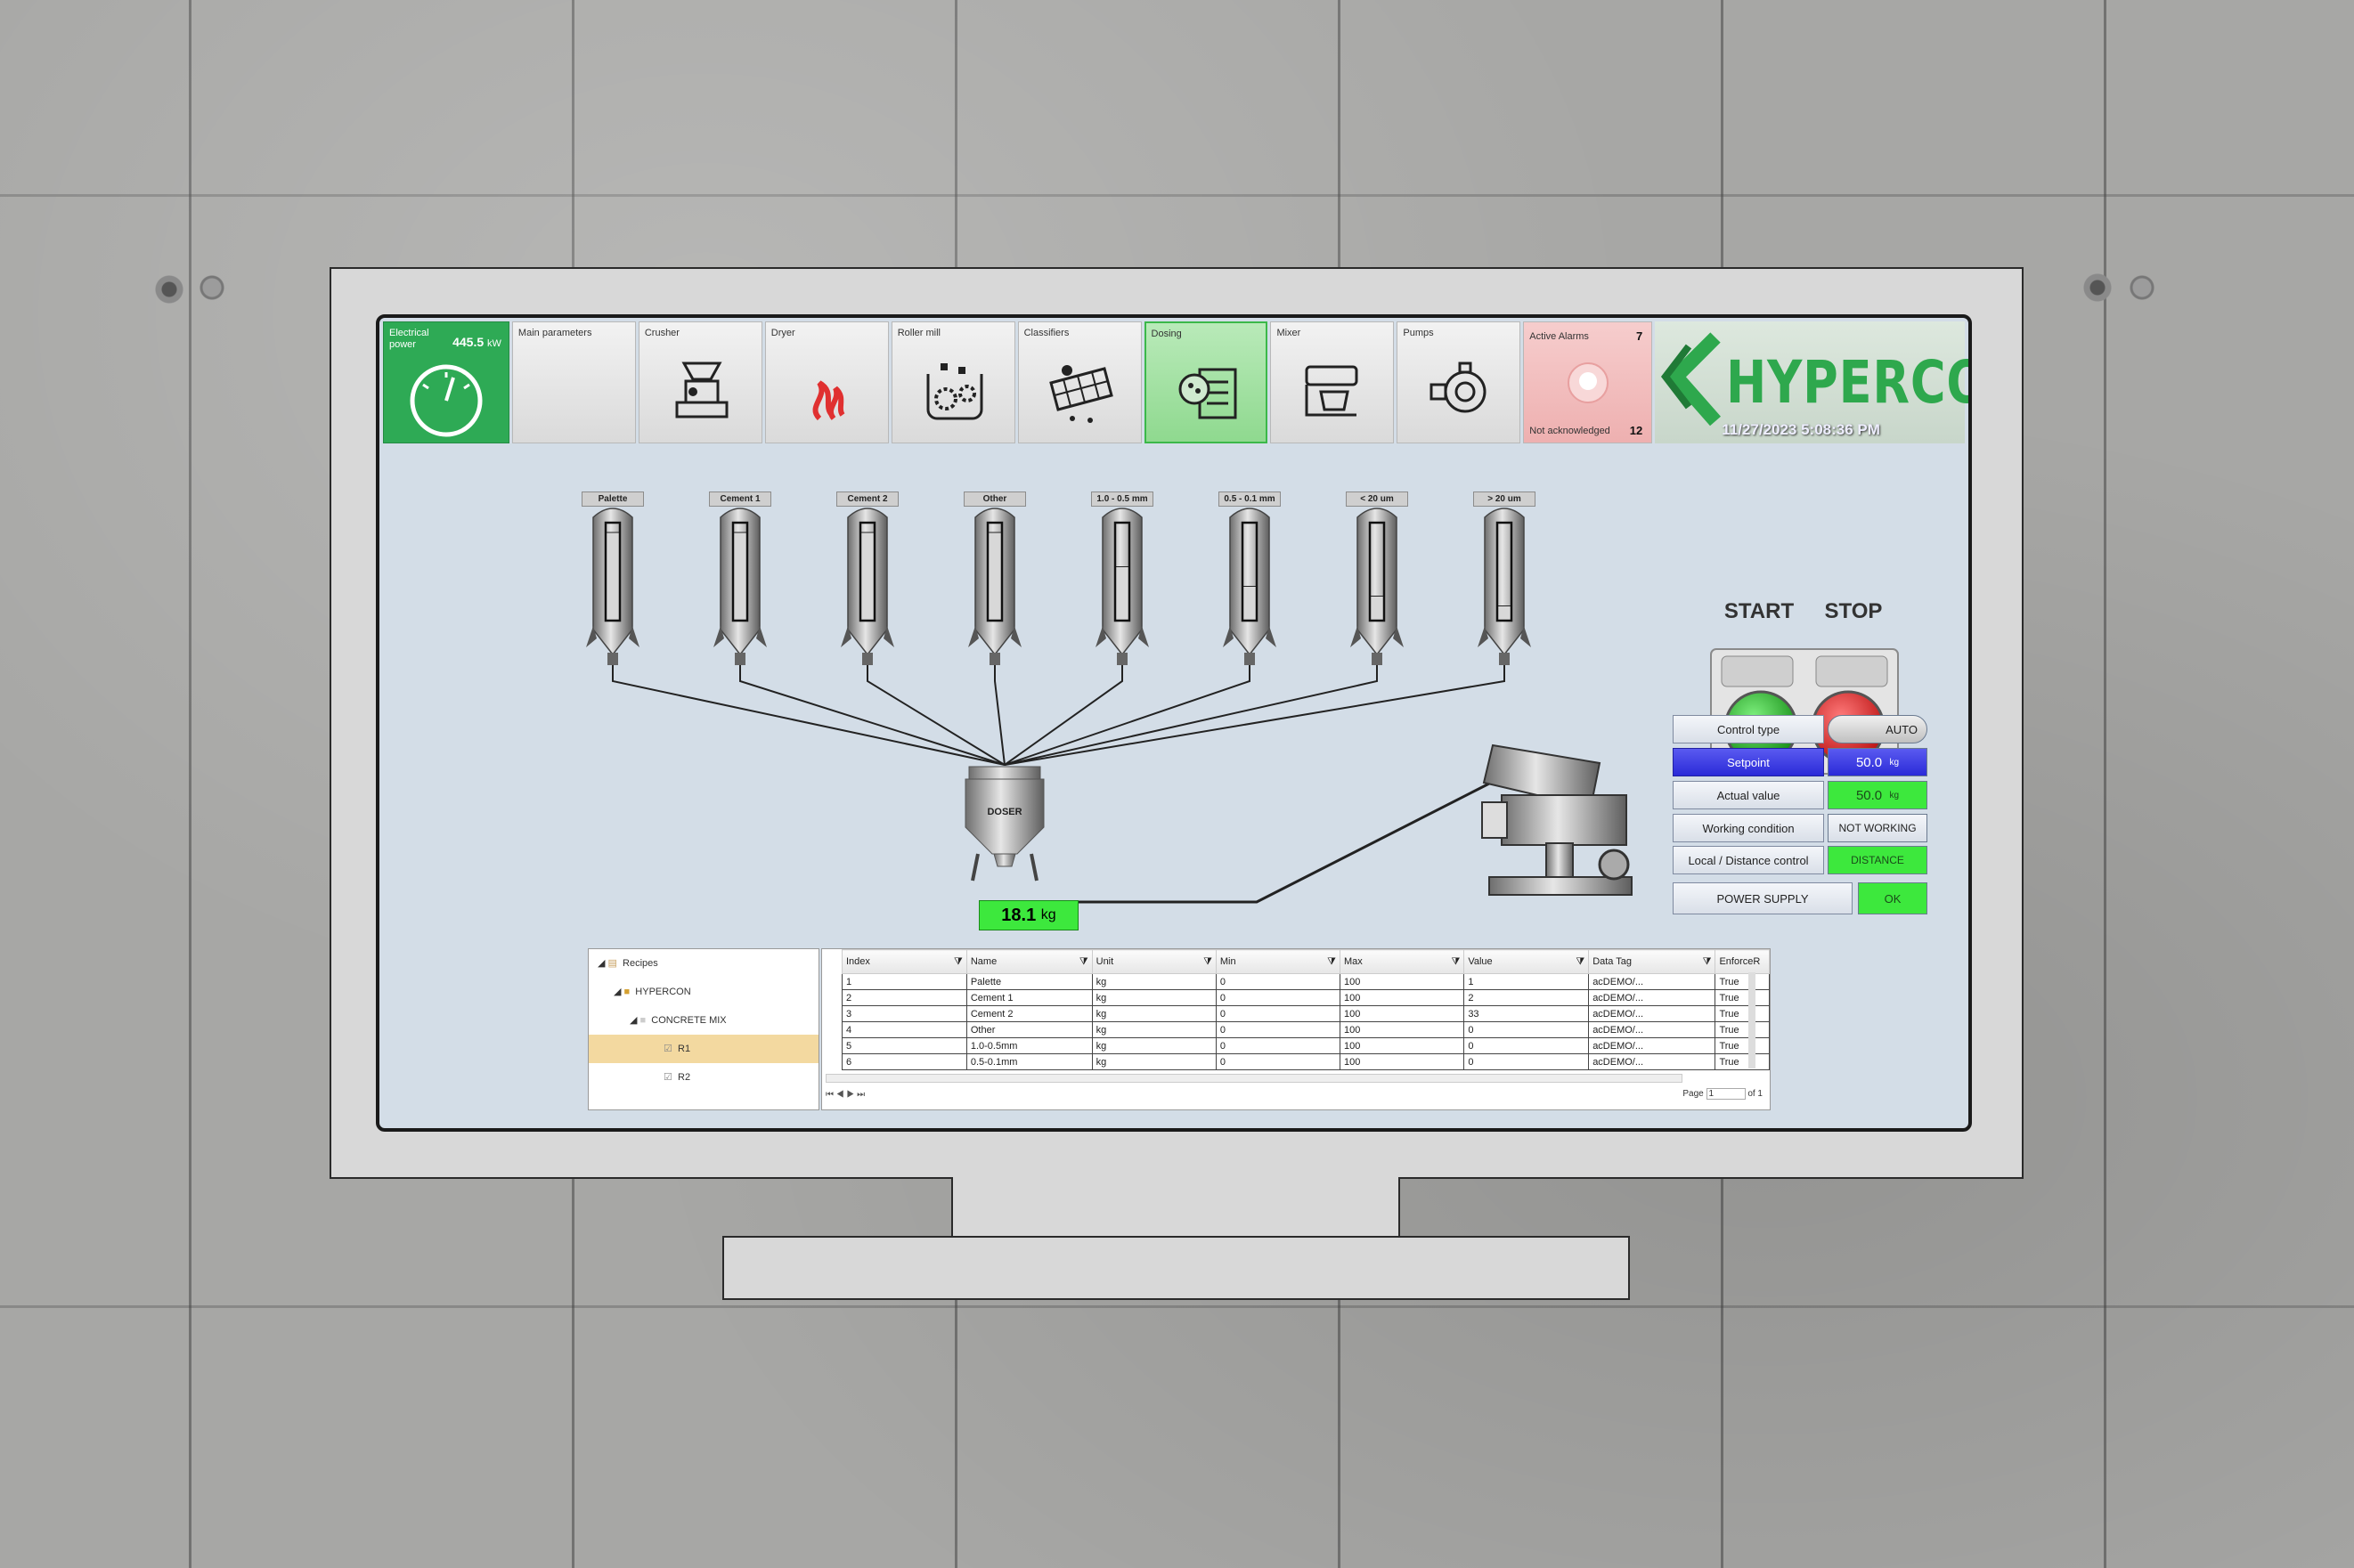 This screenshot has width=2354, height=1568. What do you see at coordinates (905, 962) in the screenshot?
I see `column-header: Index ⧩` at bounding box center [905, 962].